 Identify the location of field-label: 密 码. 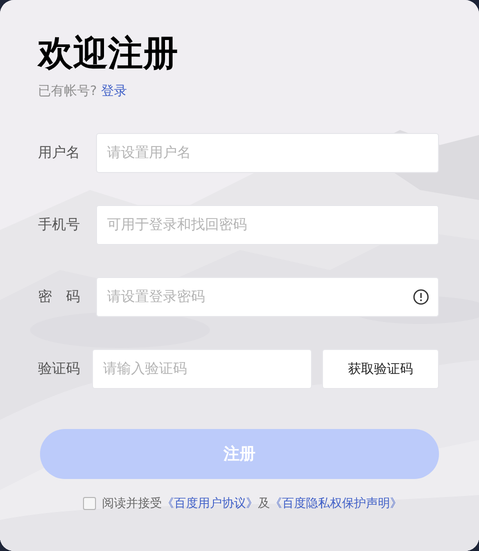
(59, 297).